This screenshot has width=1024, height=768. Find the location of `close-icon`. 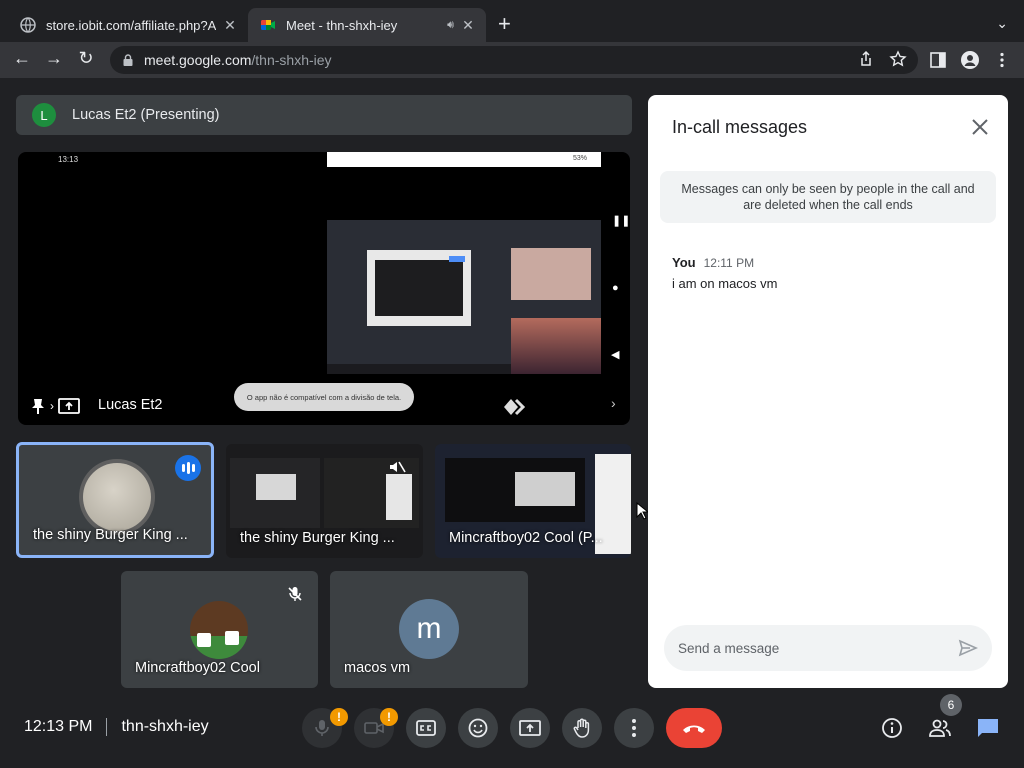

close-icon is located at coordinates (980, 127).